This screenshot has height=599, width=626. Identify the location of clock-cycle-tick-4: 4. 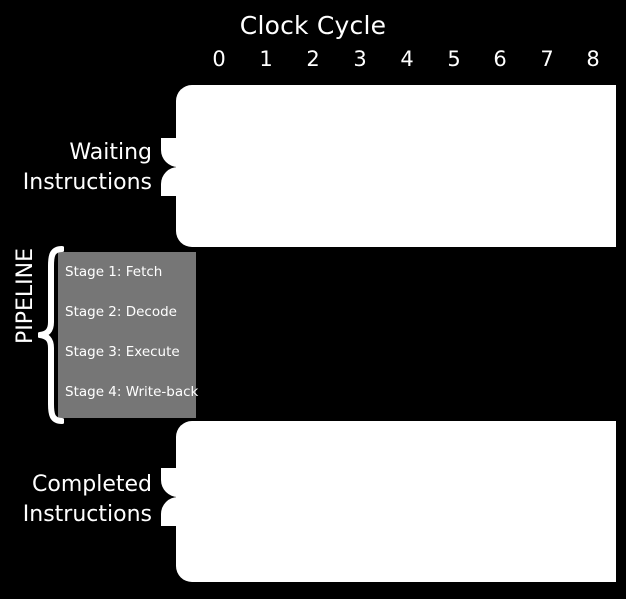
(407, 59).